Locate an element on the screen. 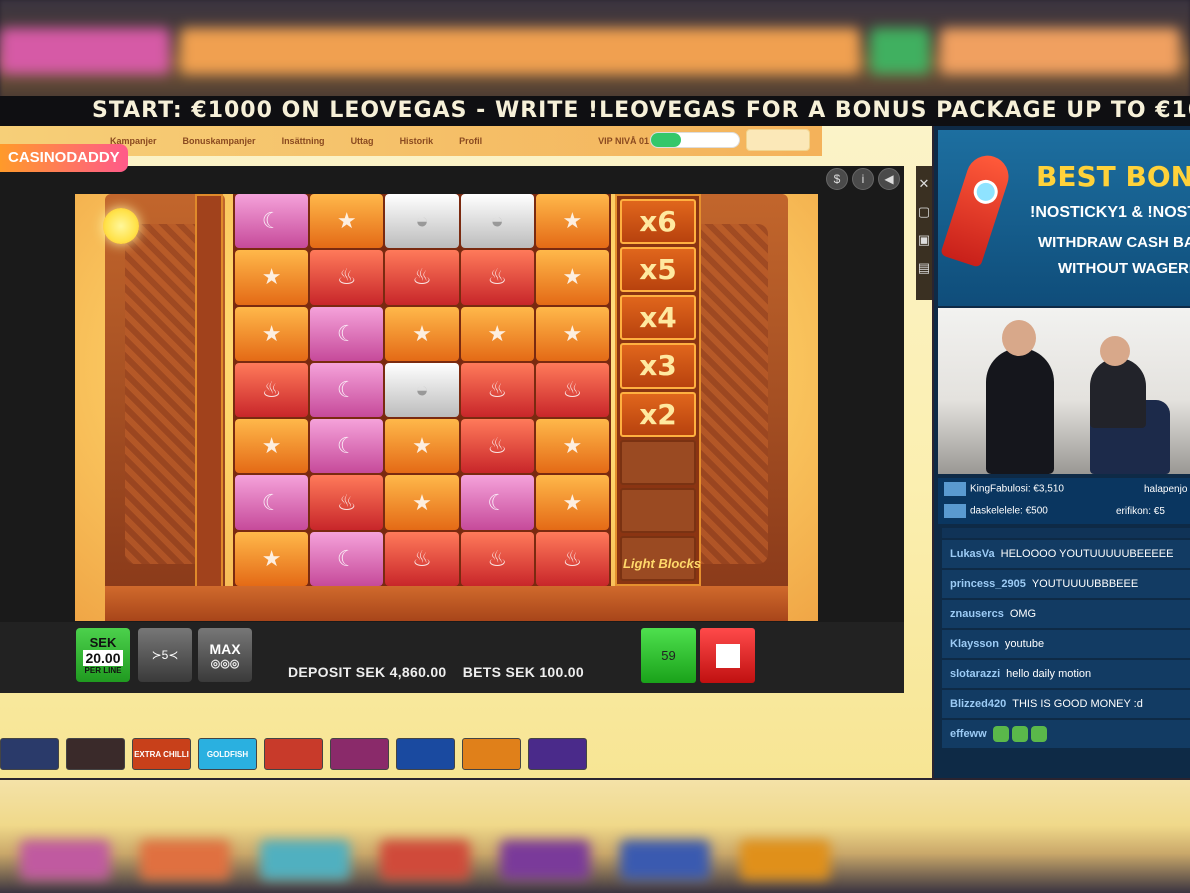 The width and height of the screenshot is (1190, 893). chat-text: HELOOOO YOUTUUUUUBEEEEE is located at coordinates (1087, 554).